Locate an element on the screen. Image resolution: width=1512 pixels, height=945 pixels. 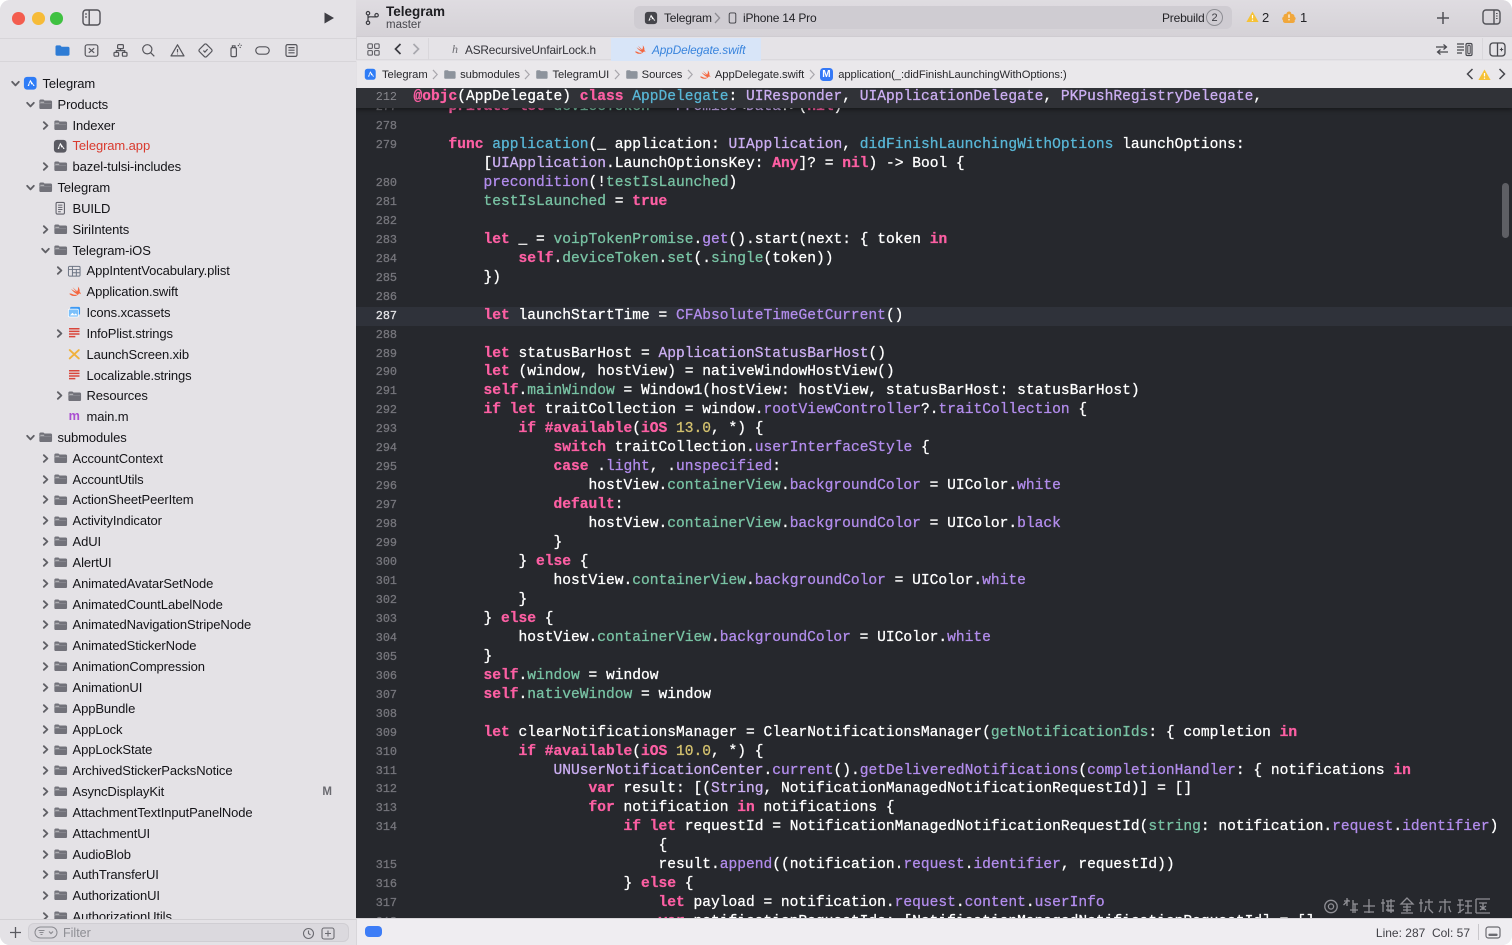
svg-text: m is located at coordinates (74, 416).